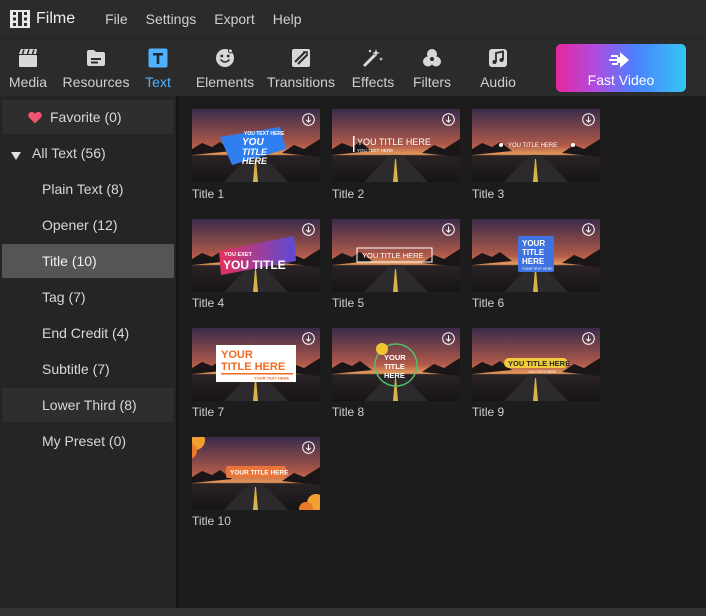  Describe the element at coordinates (488, 412) in the screenshot. I see `template-label: Title 9` at that location.